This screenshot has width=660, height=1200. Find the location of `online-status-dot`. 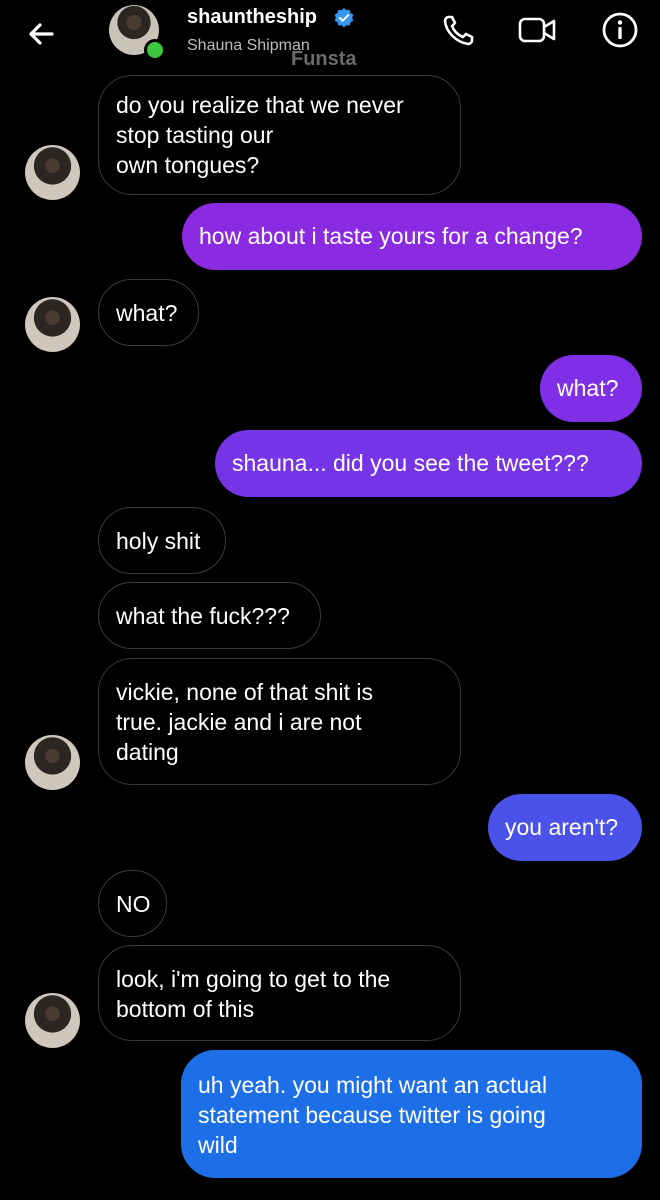

online-status-dot is located at coordinates (155, 50).